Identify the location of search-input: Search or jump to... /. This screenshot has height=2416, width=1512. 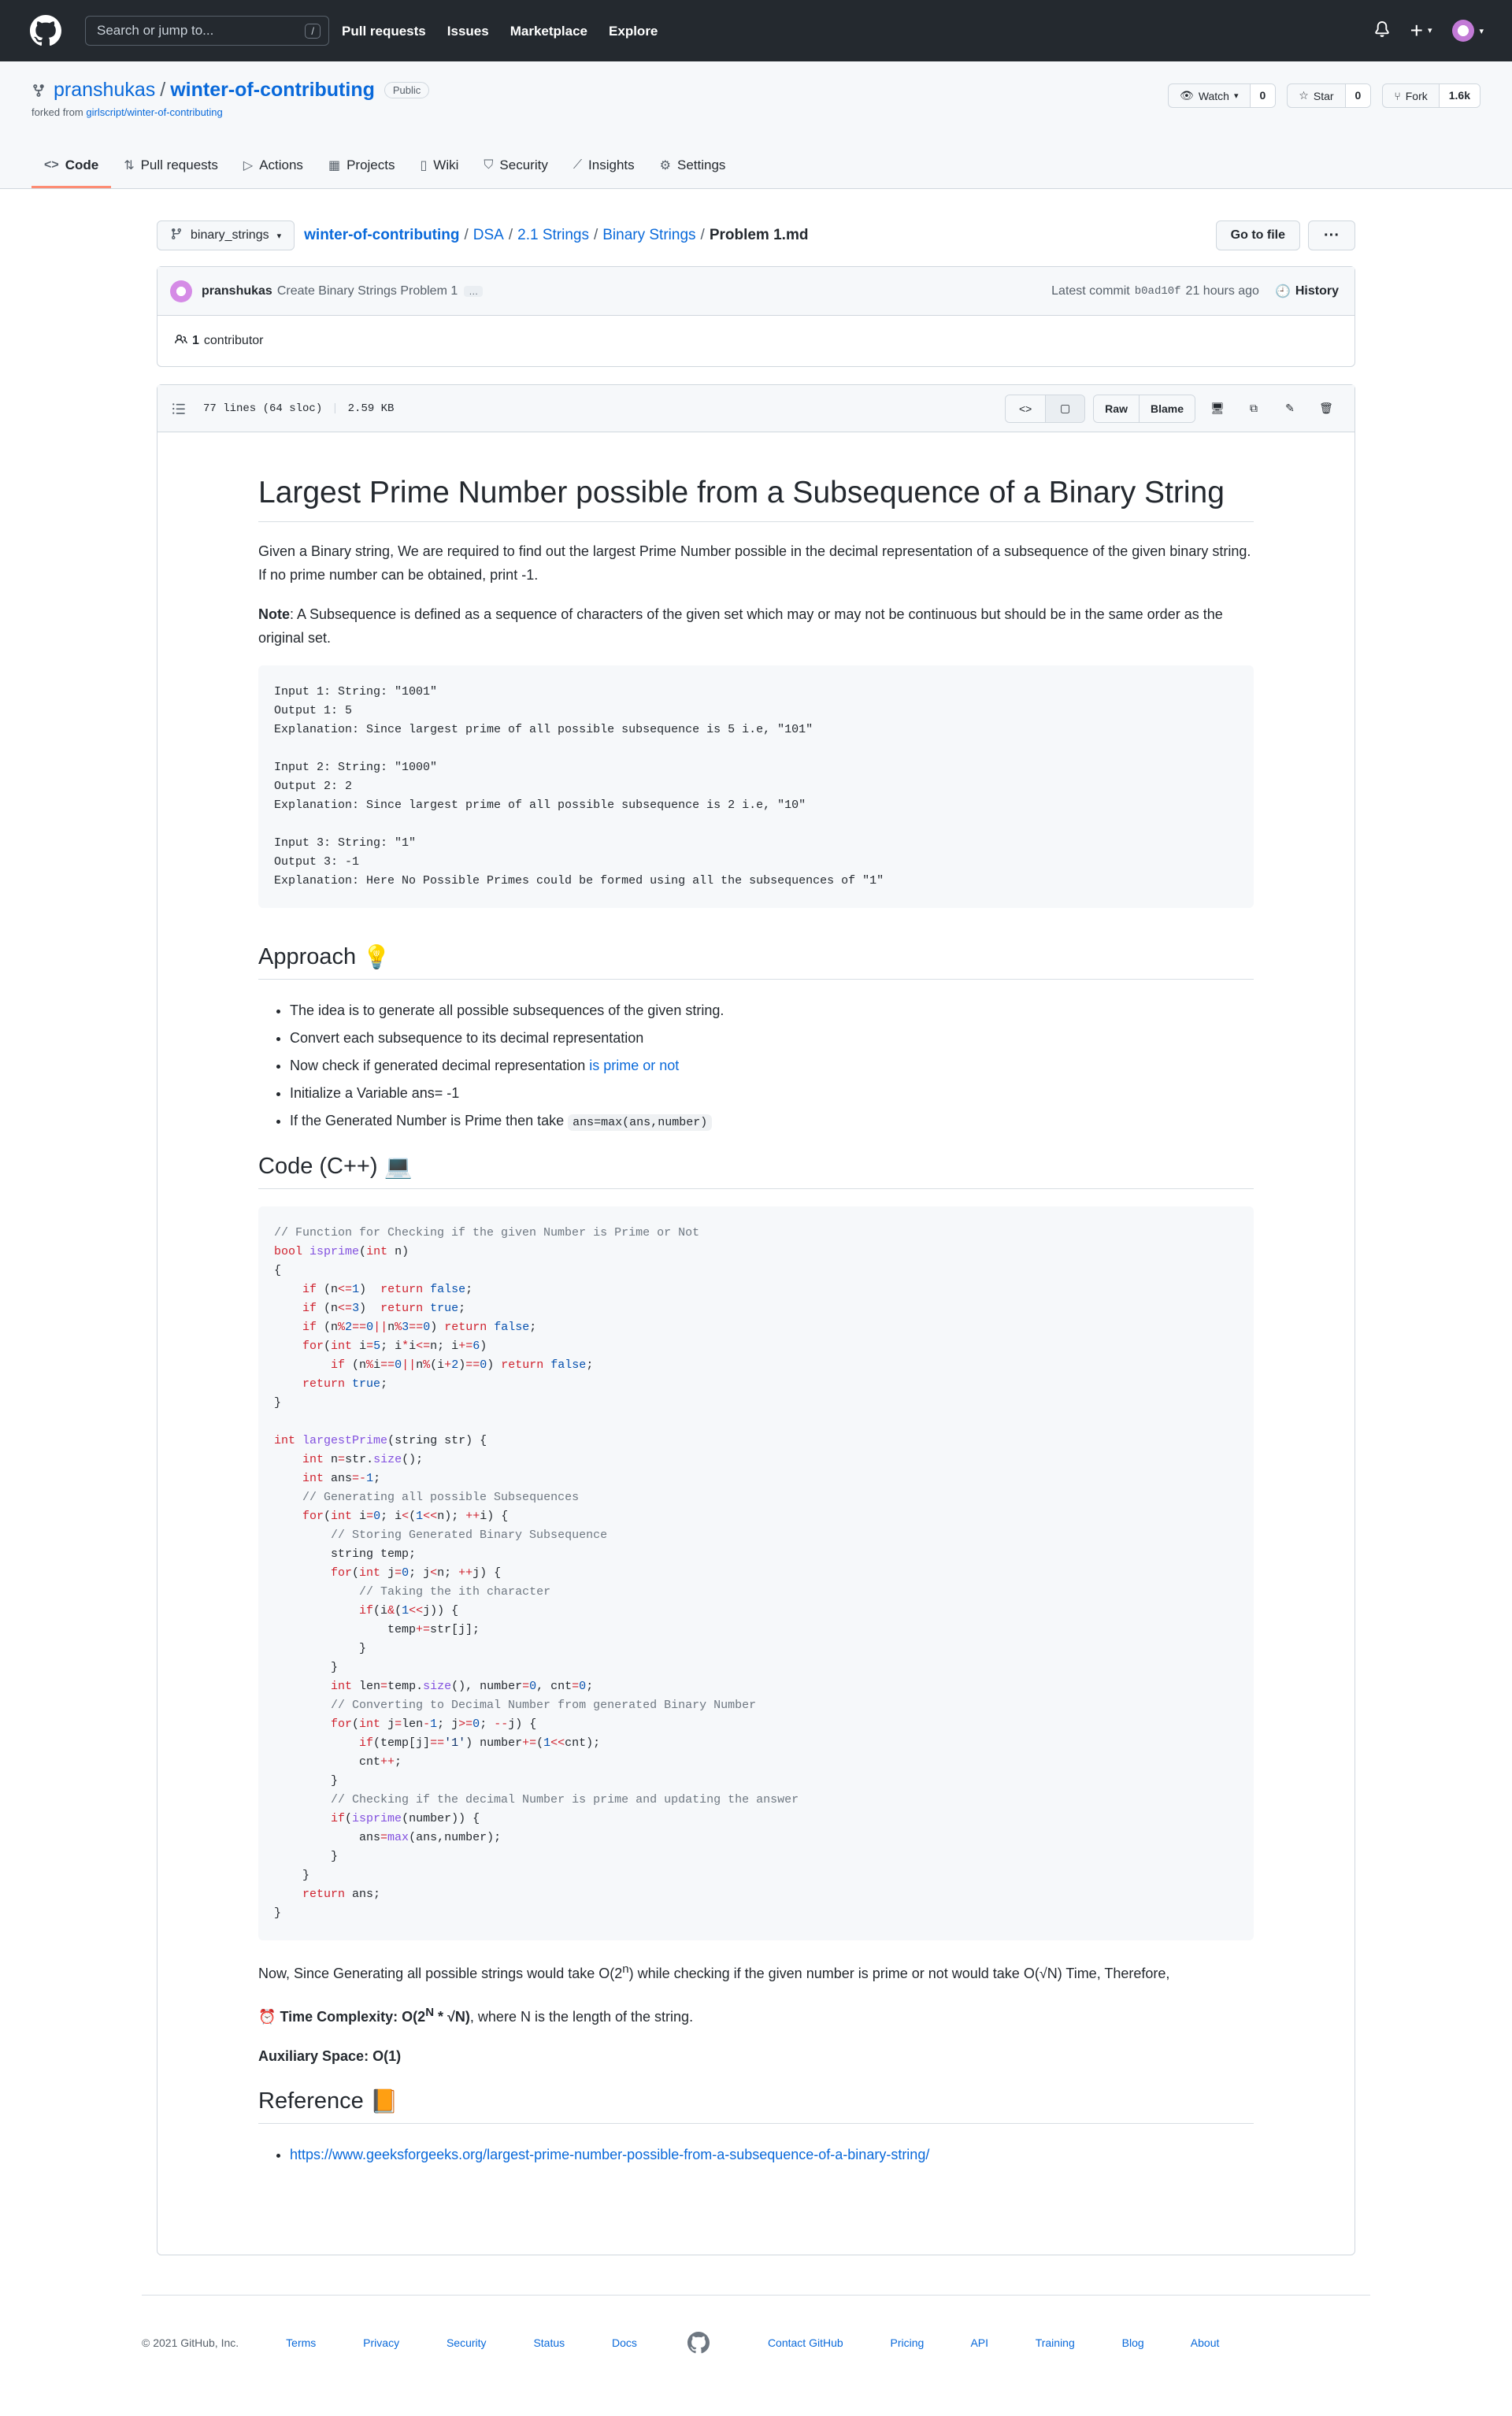
(207, 31).